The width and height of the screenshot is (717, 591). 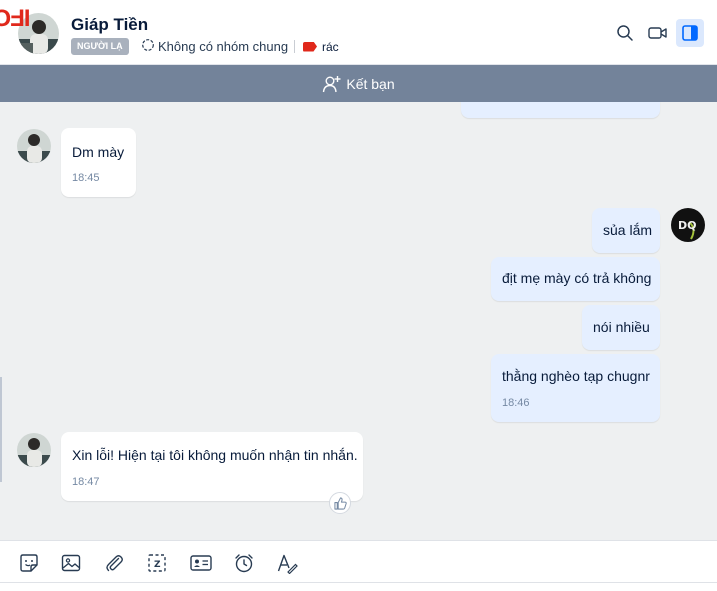 I want to click on attach-file-button, so click(x=114, y=563).